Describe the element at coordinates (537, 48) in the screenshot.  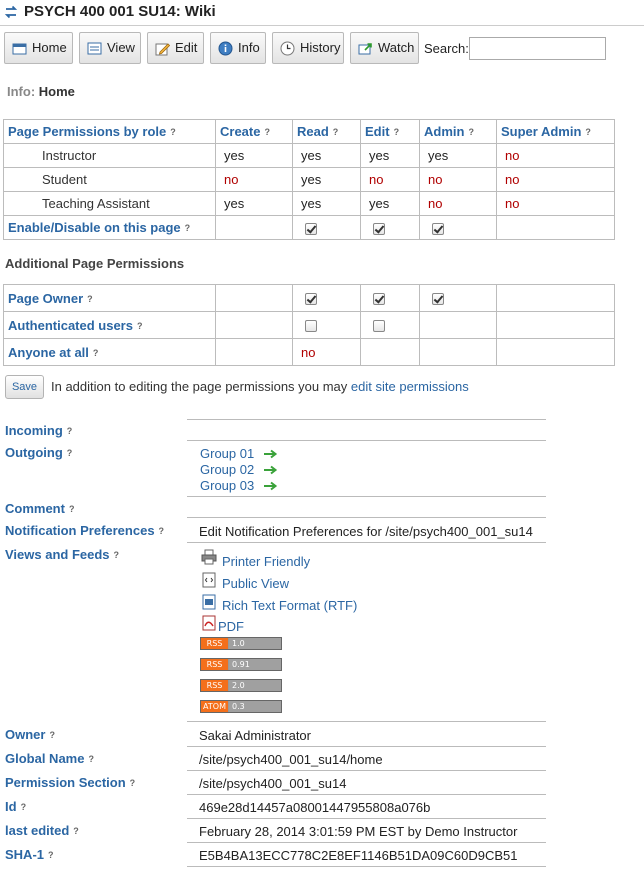
I see `search-input` at that location.